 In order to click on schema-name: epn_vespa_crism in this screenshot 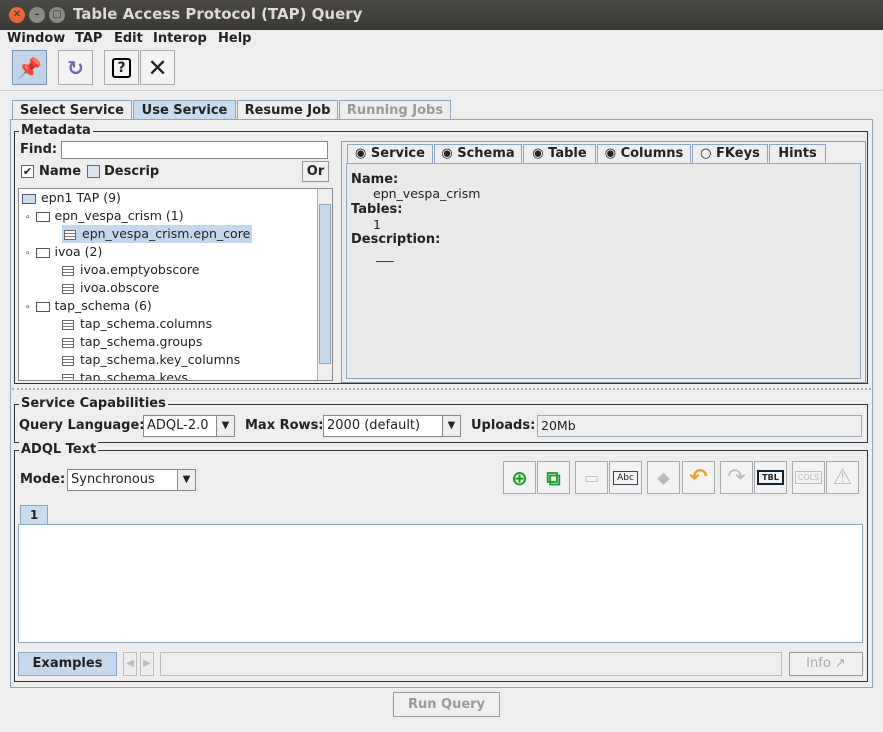, I will do `click(427, 193)`.